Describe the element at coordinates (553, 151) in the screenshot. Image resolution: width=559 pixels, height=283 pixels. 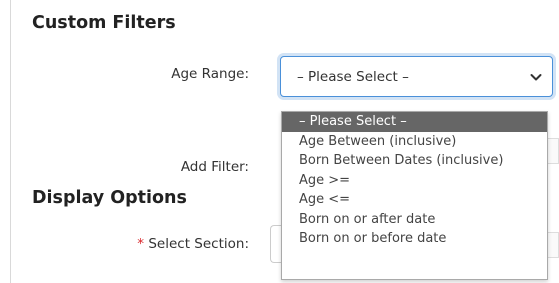
I see `add-filter-field-edge` at that location.